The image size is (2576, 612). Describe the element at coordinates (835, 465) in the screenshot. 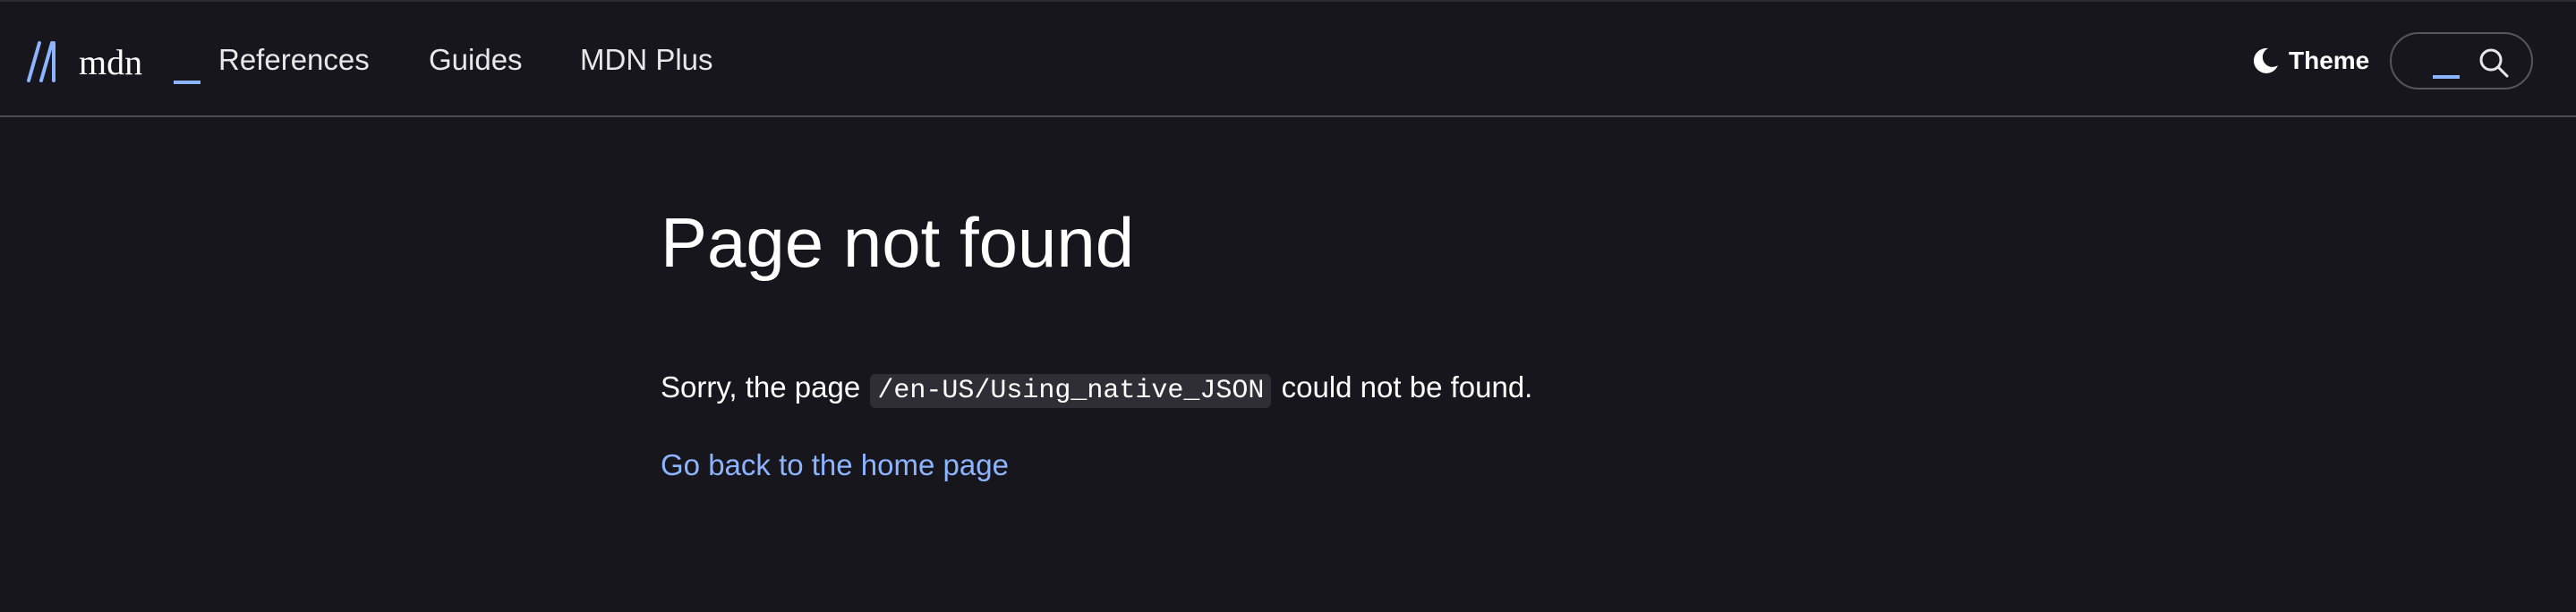

I see `home-page-link: Go back to the home page` at that location.